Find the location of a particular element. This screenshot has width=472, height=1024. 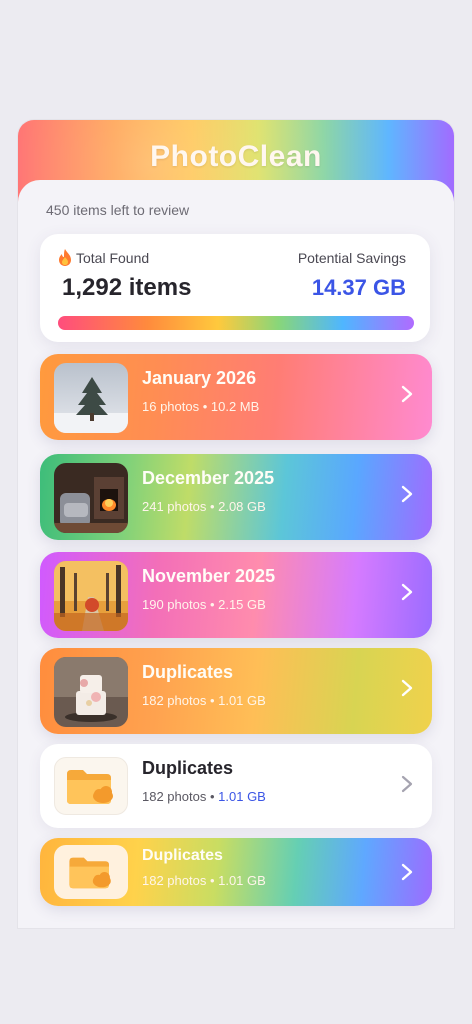

potential-savings-label: Potential Savings is located at coordinates (351, 258).